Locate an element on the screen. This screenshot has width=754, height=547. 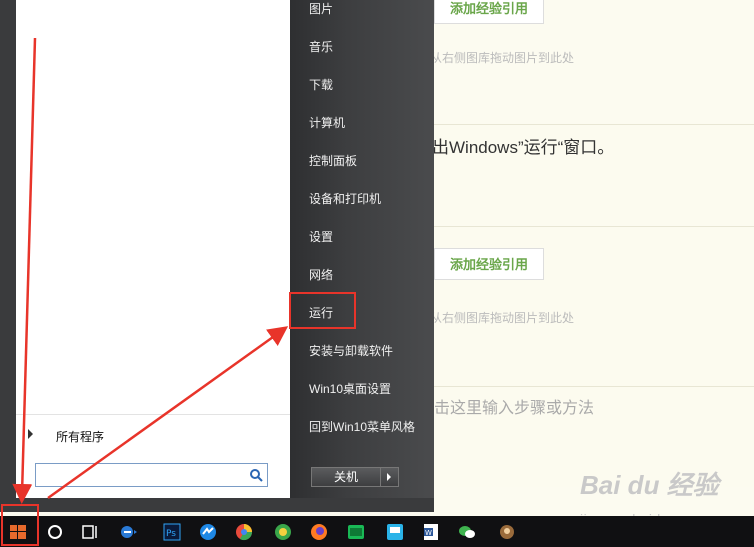
all-programs-label: 所有程序 is located at coordinates (80, 437).